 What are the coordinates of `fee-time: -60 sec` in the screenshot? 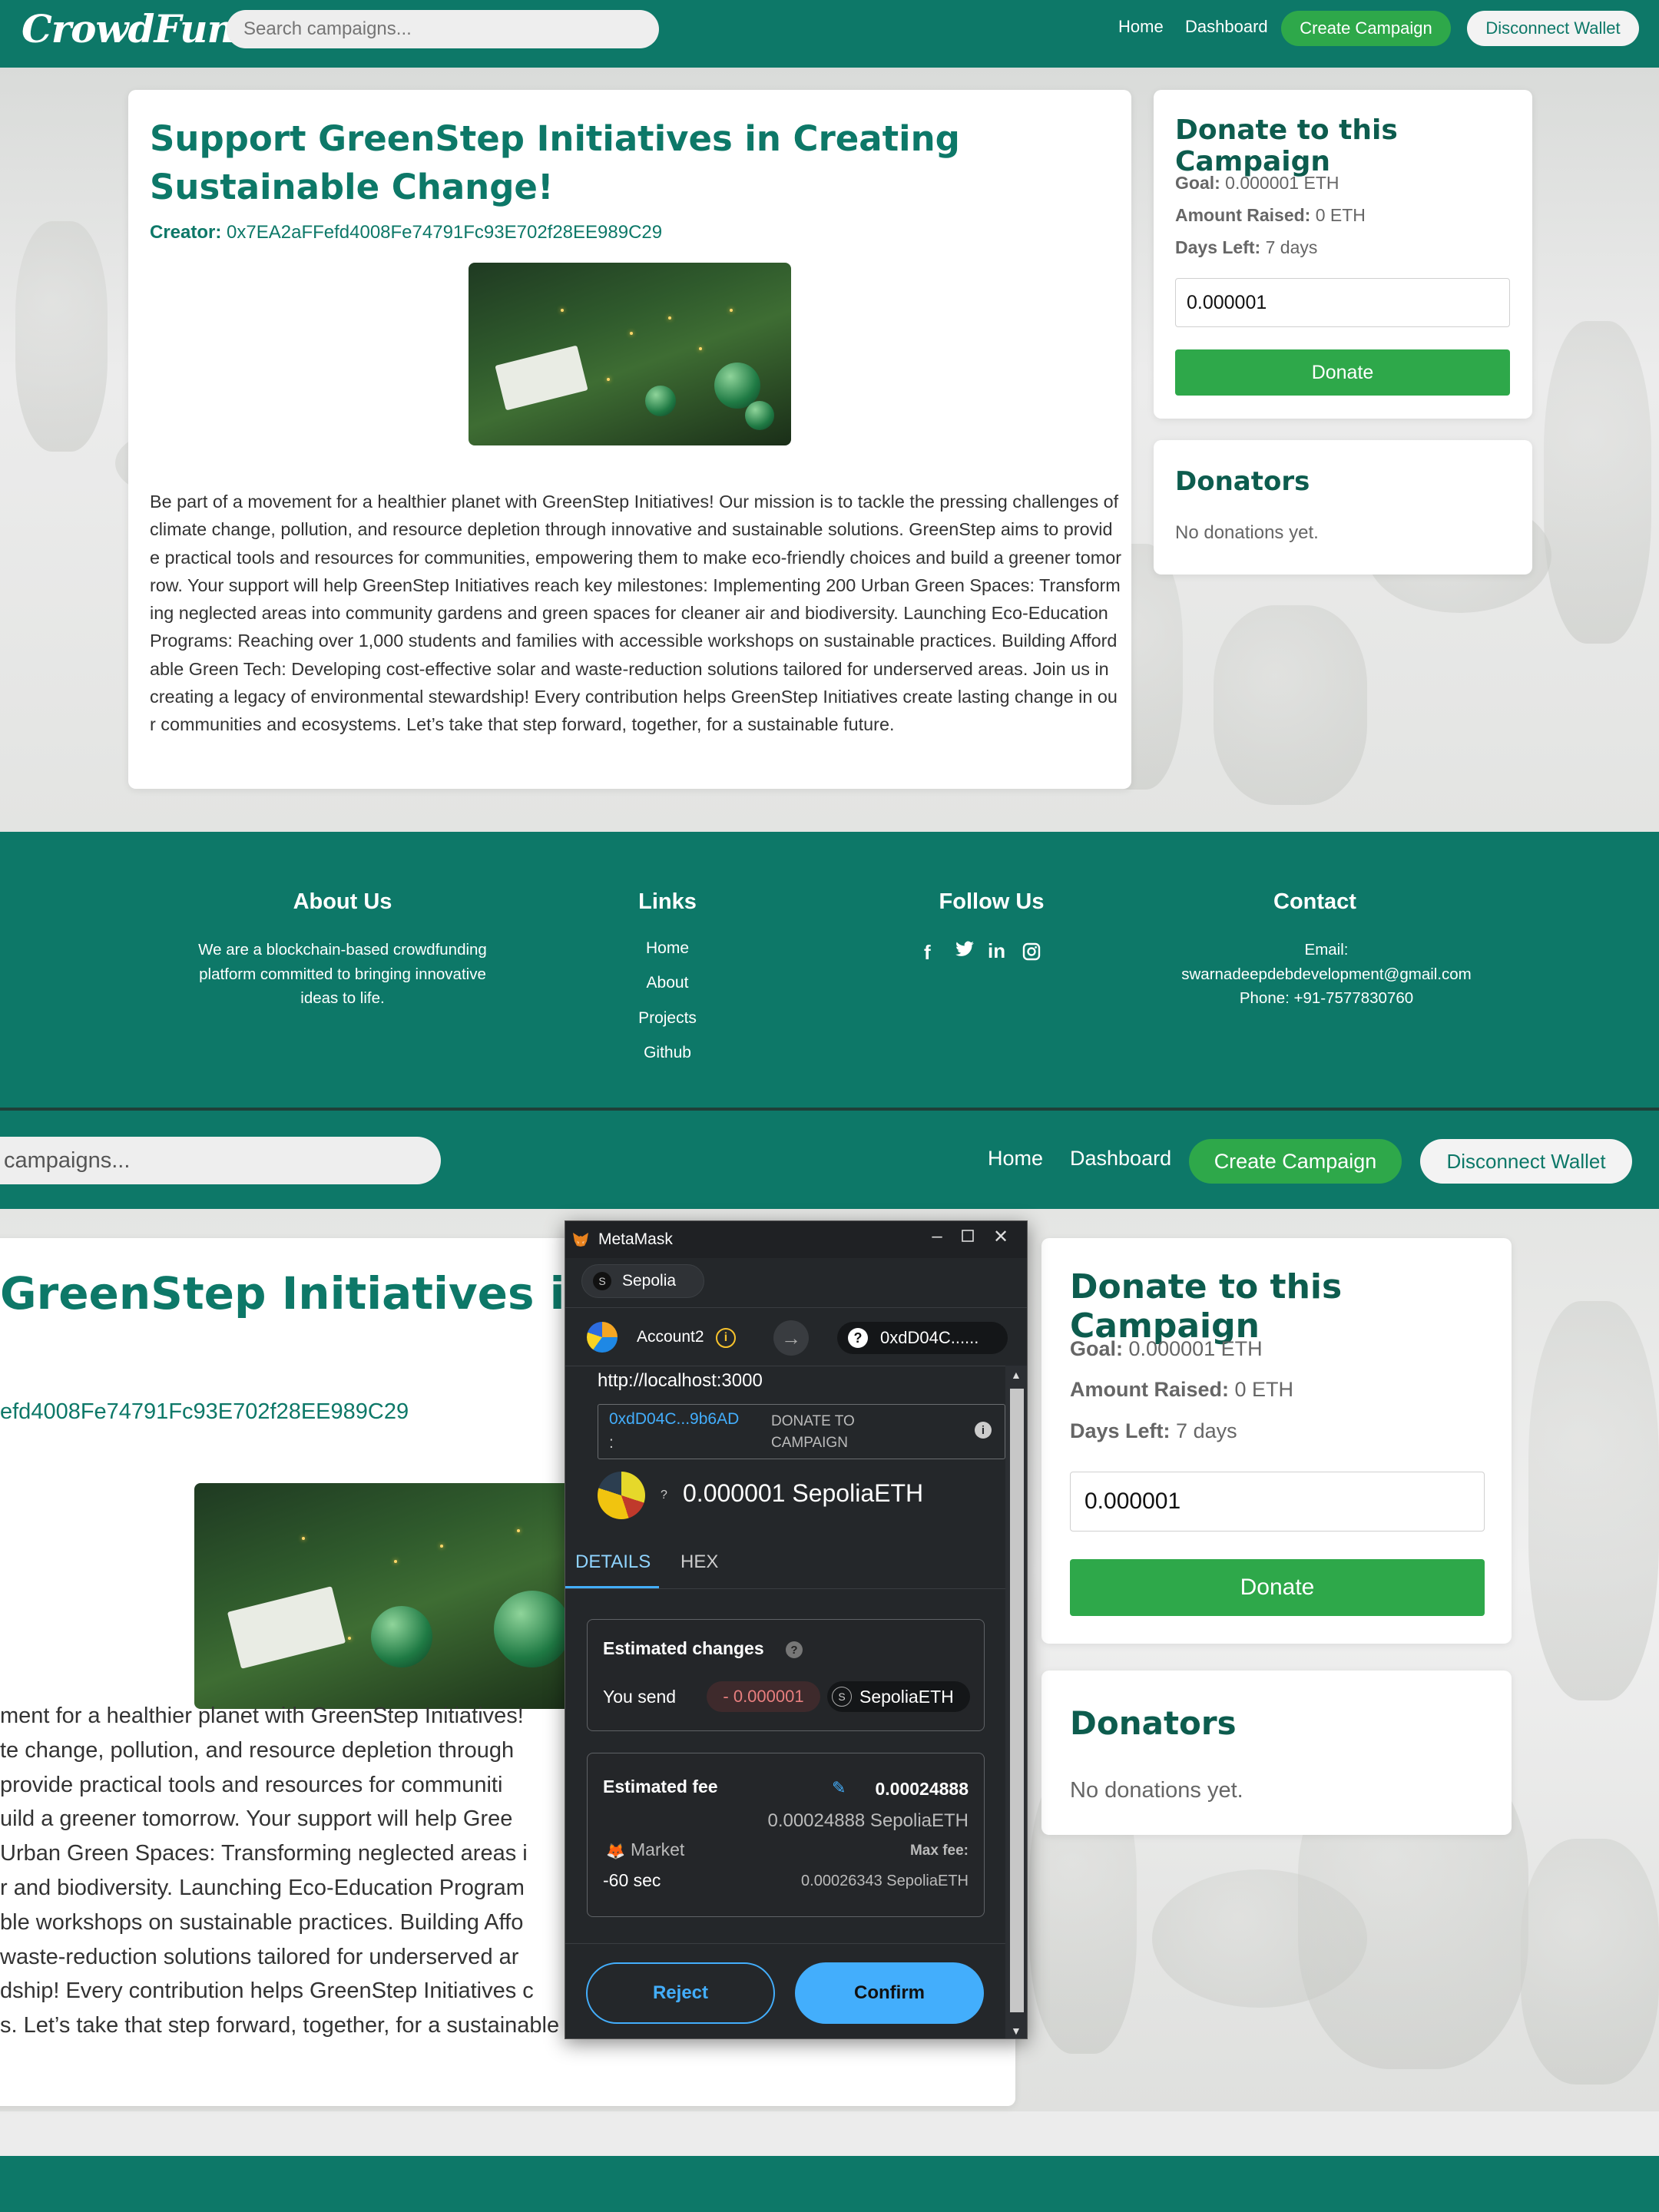 It's located at (632, 1880).